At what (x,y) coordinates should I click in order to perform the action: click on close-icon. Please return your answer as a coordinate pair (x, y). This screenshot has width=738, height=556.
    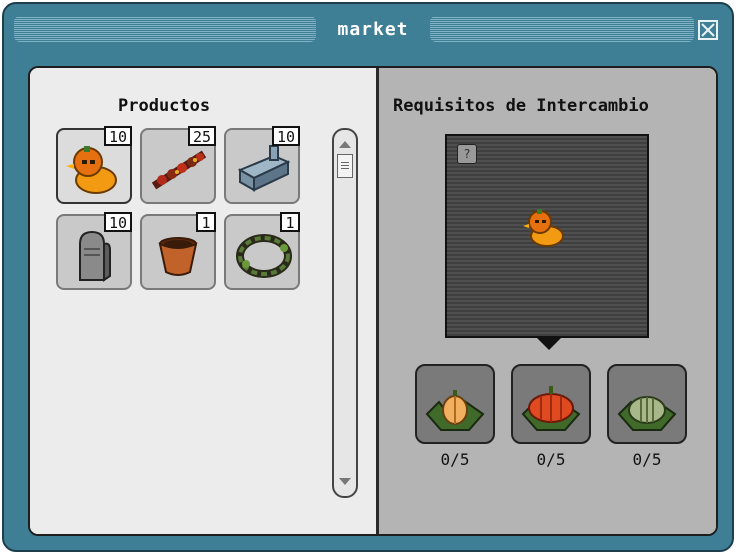
    Looking at the image, I should click on (708, 30).